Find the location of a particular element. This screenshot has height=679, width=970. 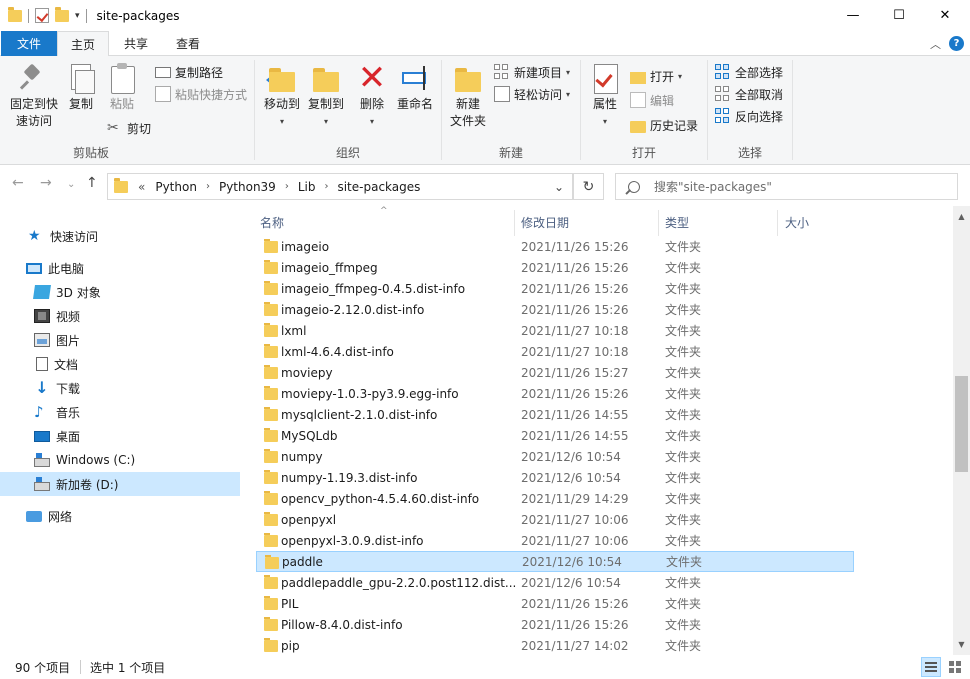

back-arrow-icon: ← is located at coordinates (18, 183).